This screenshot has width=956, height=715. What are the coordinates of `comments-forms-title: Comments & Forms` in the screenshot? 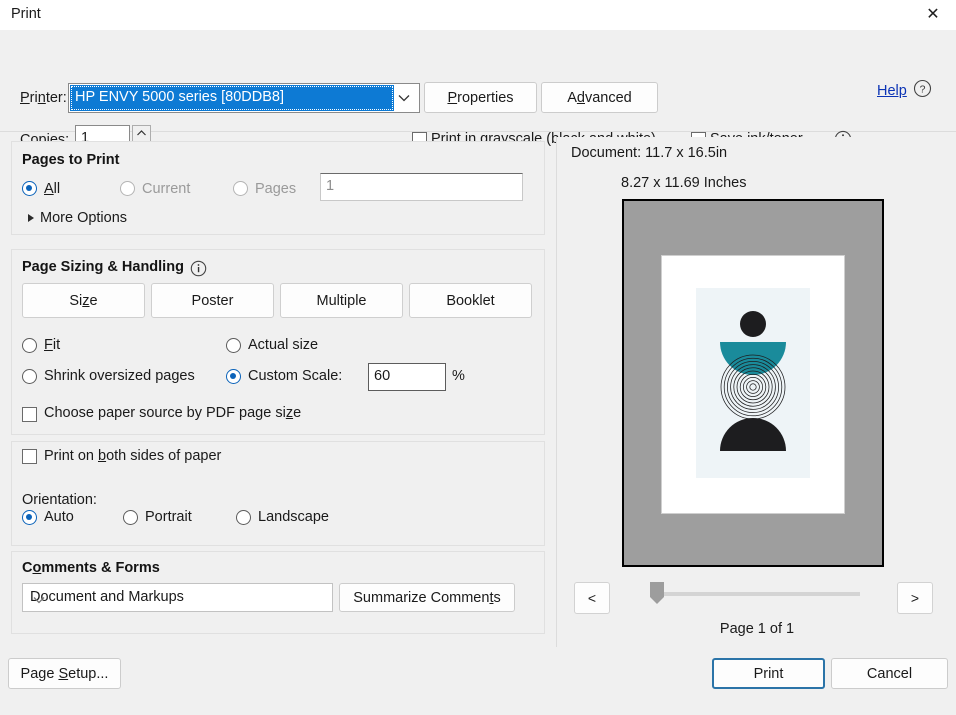 It's located at (91, 568).